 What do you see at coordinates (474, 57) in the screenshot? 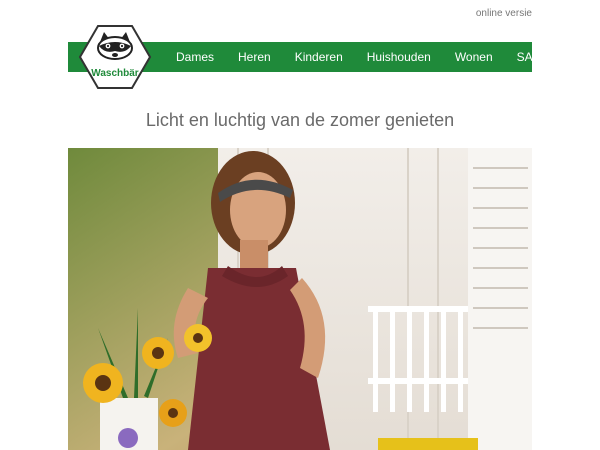
I see `nav-item-wonen: Wonen` at bounding box center [474, 57].